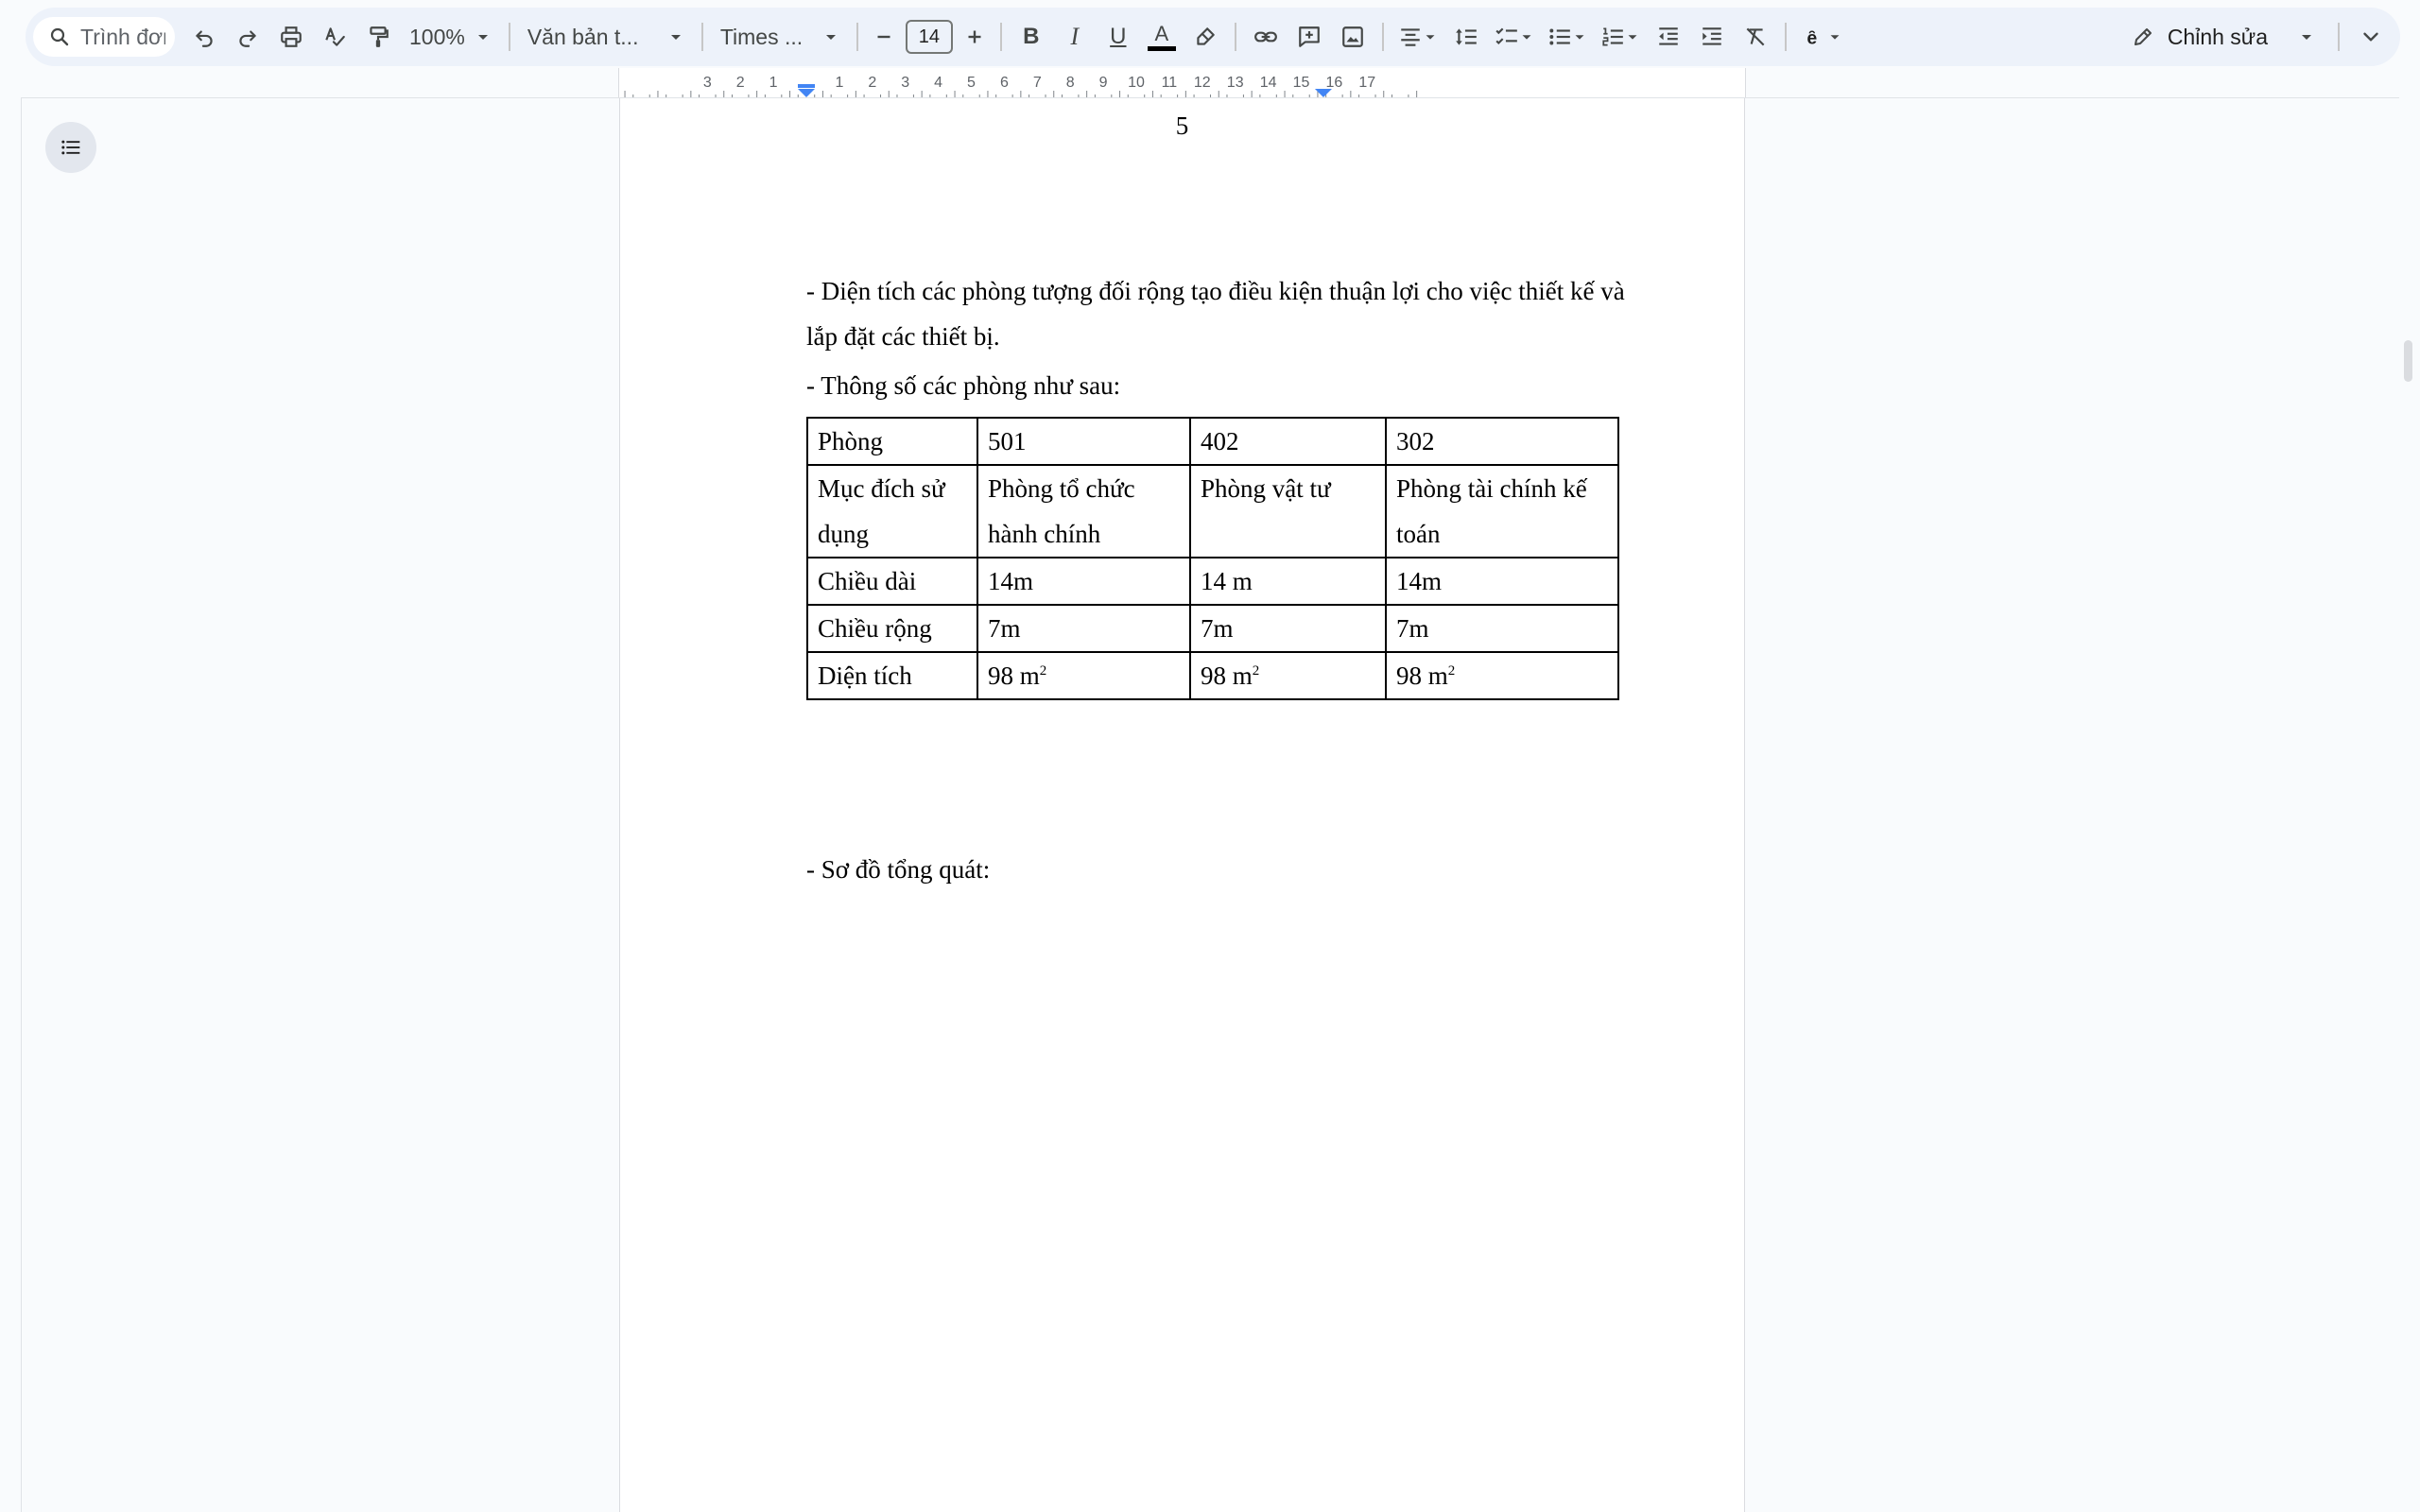 This screenshot has height=1512, width=2420. I want to click on table-cell: Diện tích, so click(892, 675).